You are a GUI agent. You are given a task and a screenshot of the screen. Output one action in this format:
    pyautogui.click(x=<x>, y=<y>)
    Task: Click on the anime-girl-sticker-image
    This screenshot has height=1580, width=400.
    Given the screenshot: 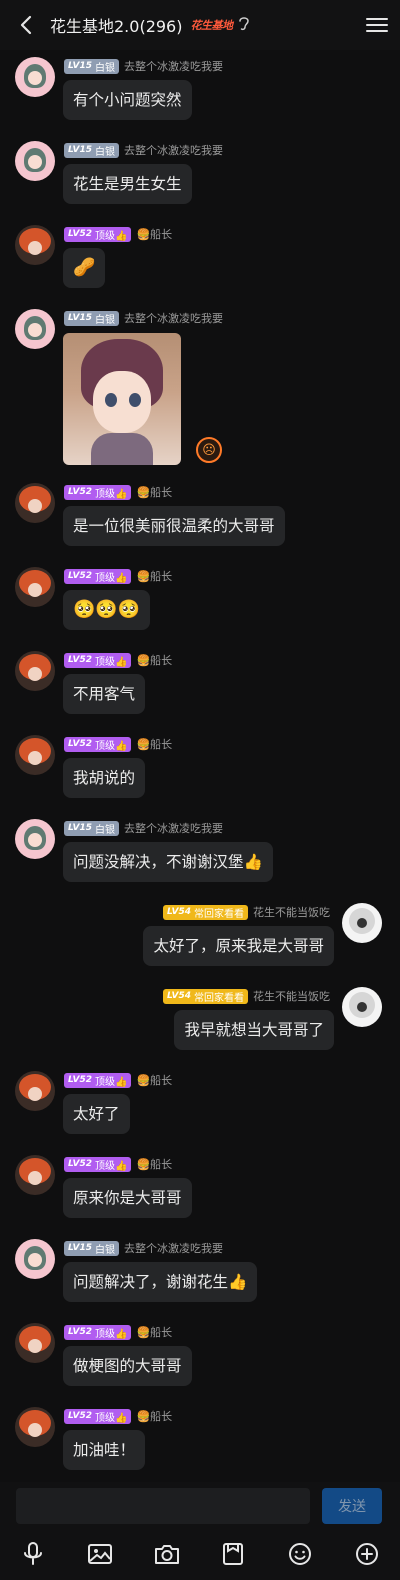 What is the action you would take?
    pyautogui.click(x=122, y=399)
    